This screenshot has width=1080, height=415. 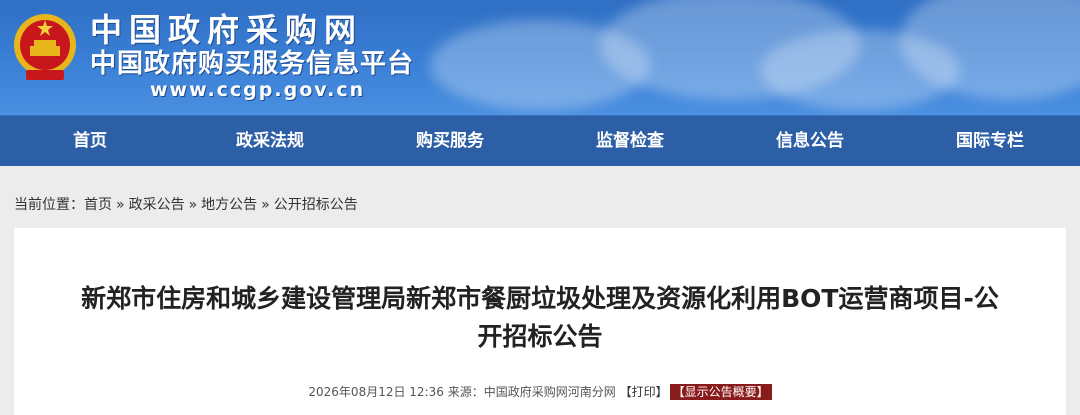 What do you see at coordinates (540, 336) in the screenshot?
I see `article-title-line: 开招标公告` at bounding box center [540, 336].